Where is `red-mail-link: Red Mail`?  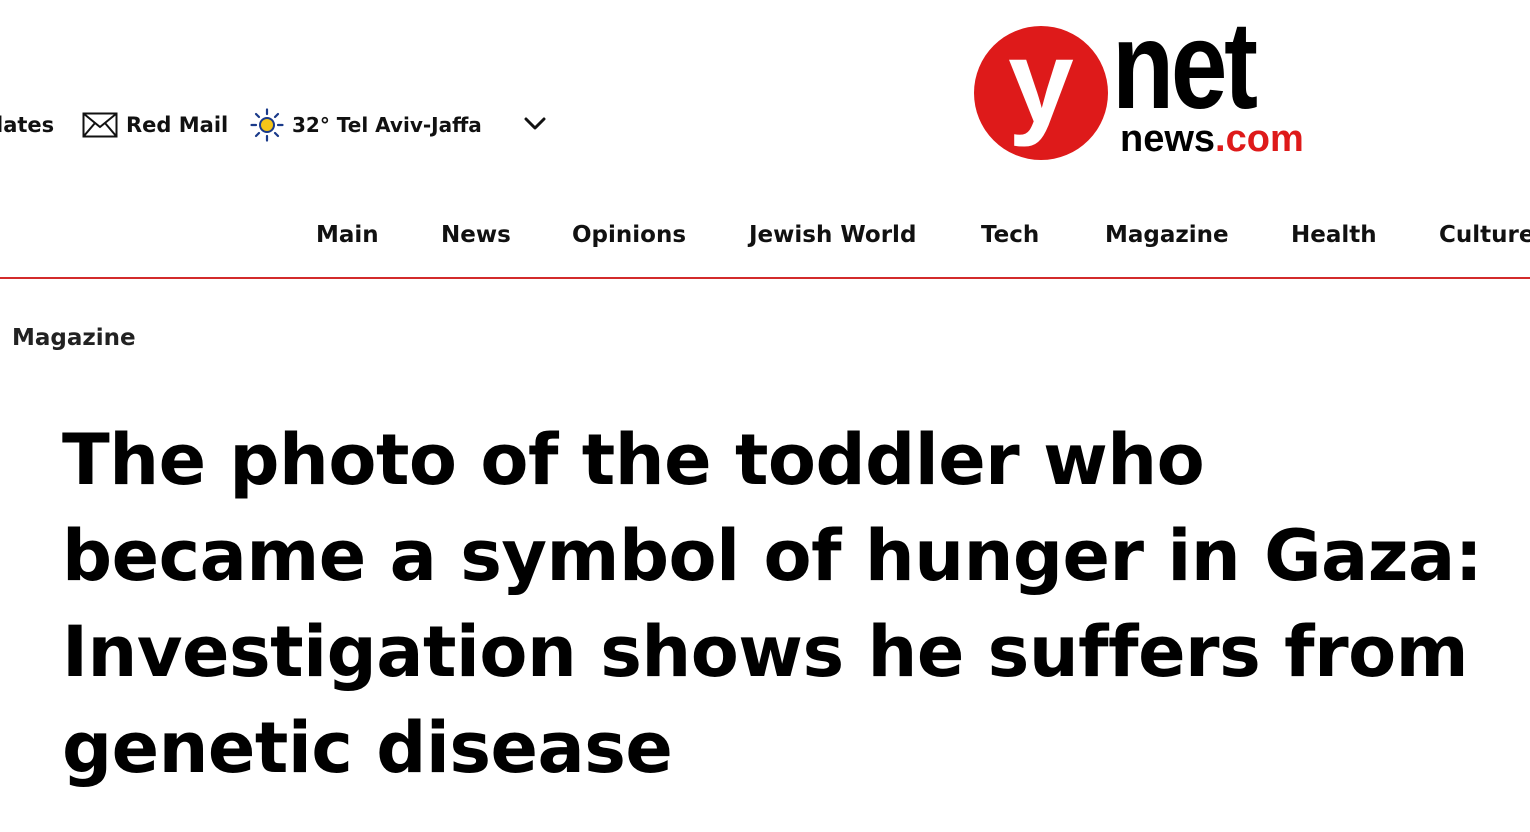
red-mail-link: Red Mail is located at coordinates (155, 125).